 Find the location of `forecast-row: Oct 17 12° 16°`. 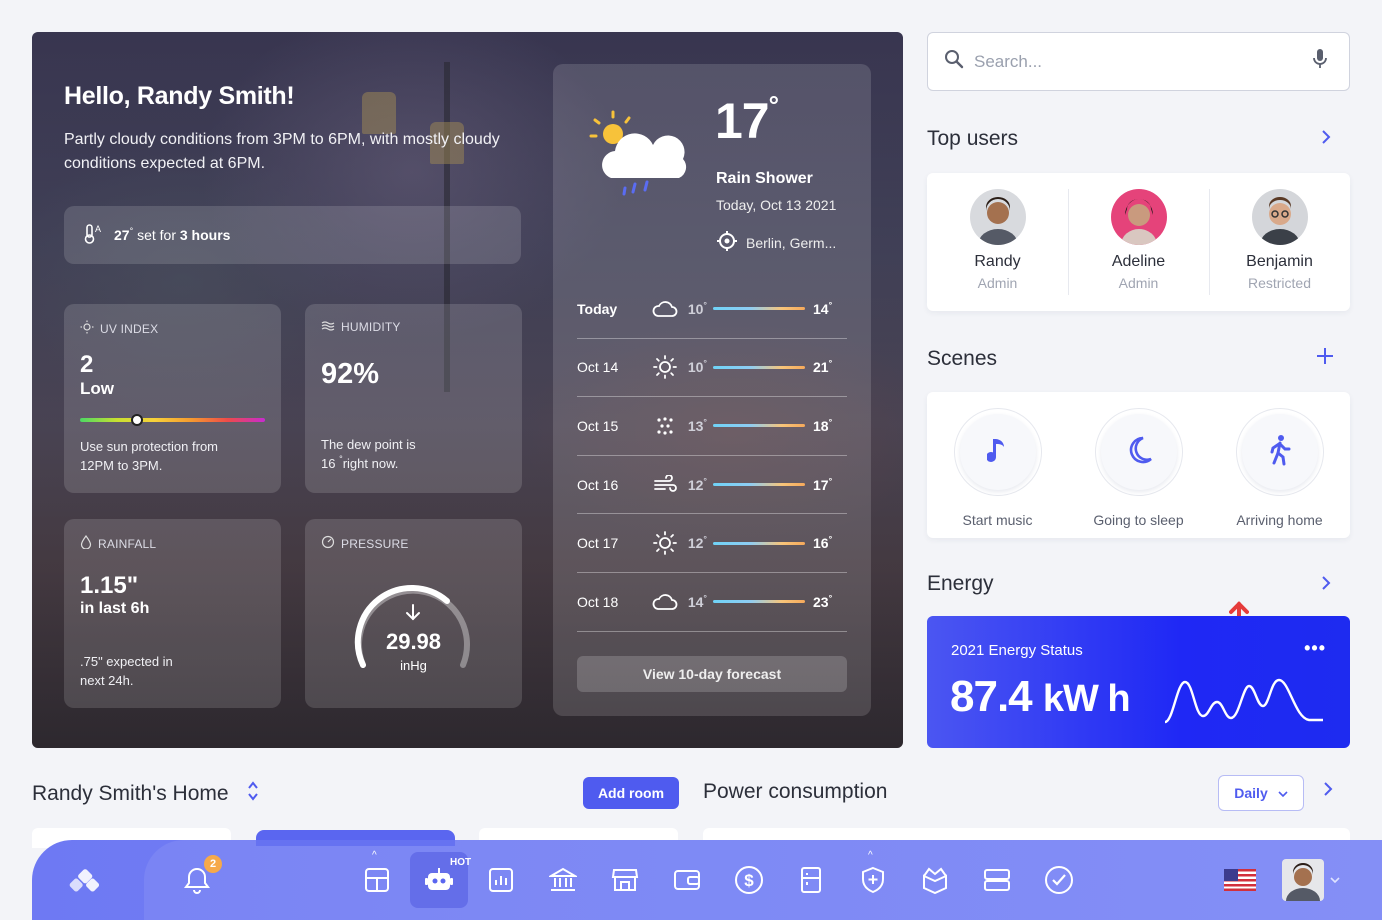

forecast-row: Oct 17 12° 16° is located at coordinates (712, 543).